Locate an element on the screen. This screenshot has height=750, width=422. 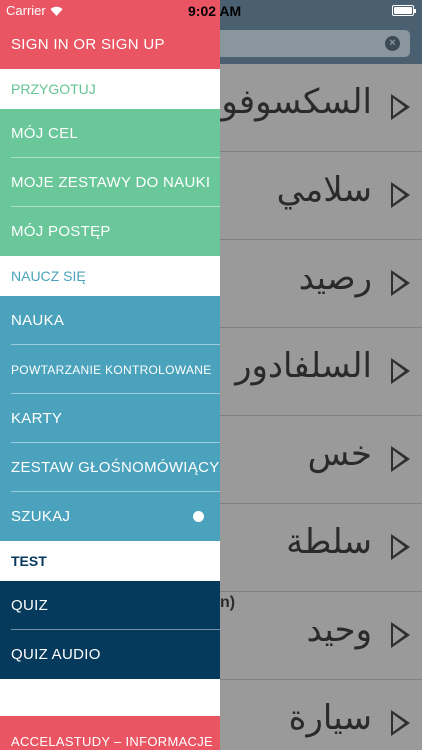
clear-icon: × is located at coordinates (392, 43).